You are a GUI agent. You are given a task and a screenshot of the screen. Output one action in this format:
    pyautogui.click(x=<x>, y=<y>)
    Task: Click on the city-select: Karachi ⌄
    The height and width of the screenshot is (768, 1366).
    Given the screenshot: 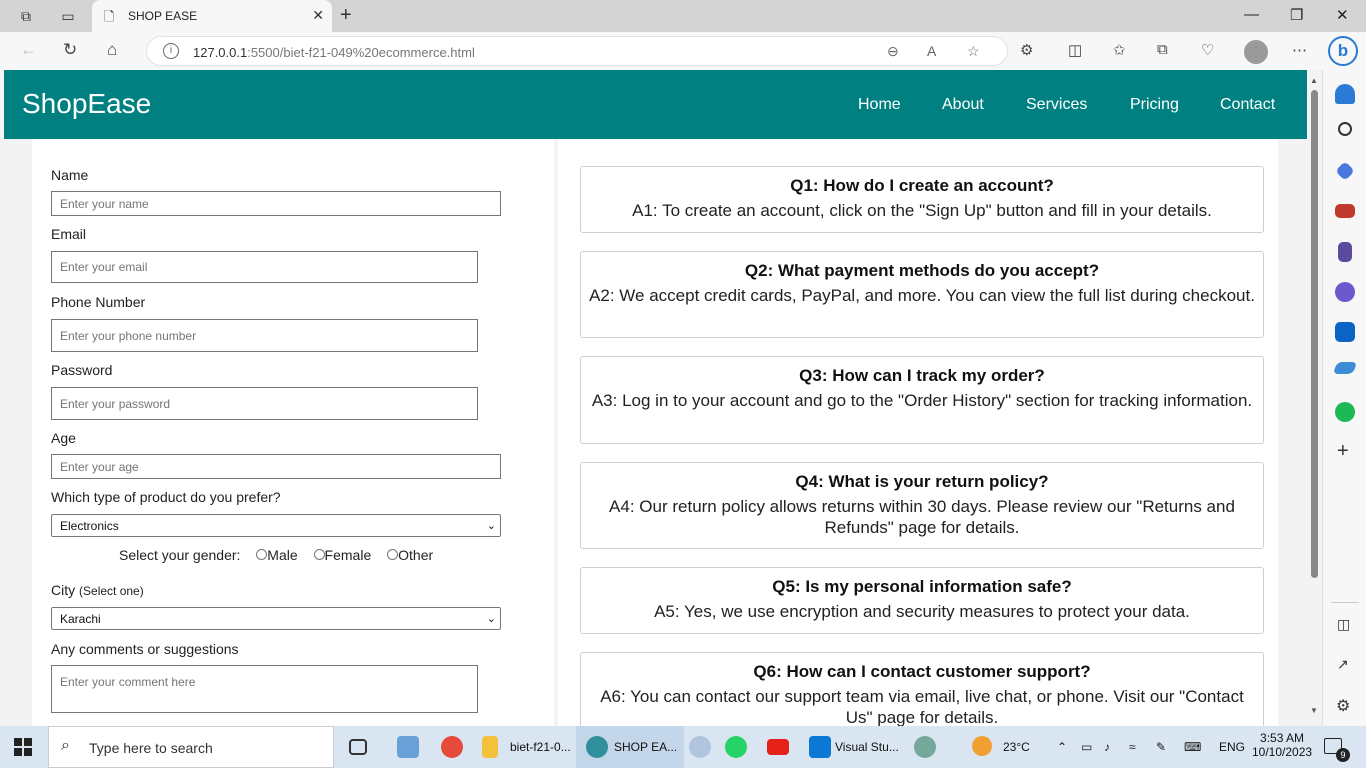 What is the action you would take?
    pyautogui.click(x=276, y=618)
    